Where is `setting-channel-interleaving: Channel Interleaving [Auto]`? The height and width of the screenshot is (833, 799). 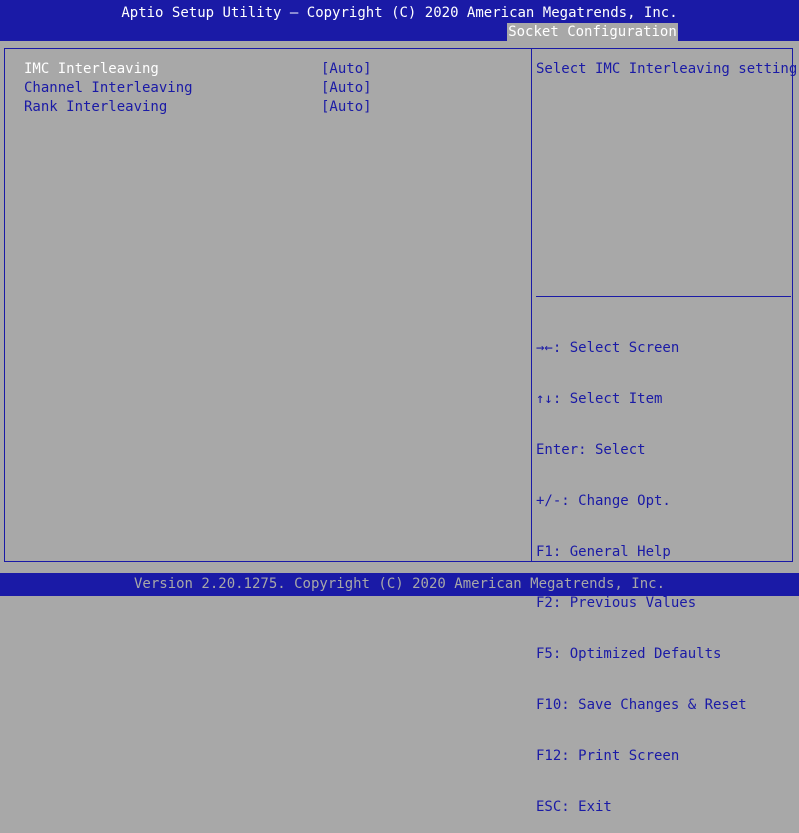
setting-channel-interleaving: Channel Interleaving [Auto] is located at coordinates (274, 88).